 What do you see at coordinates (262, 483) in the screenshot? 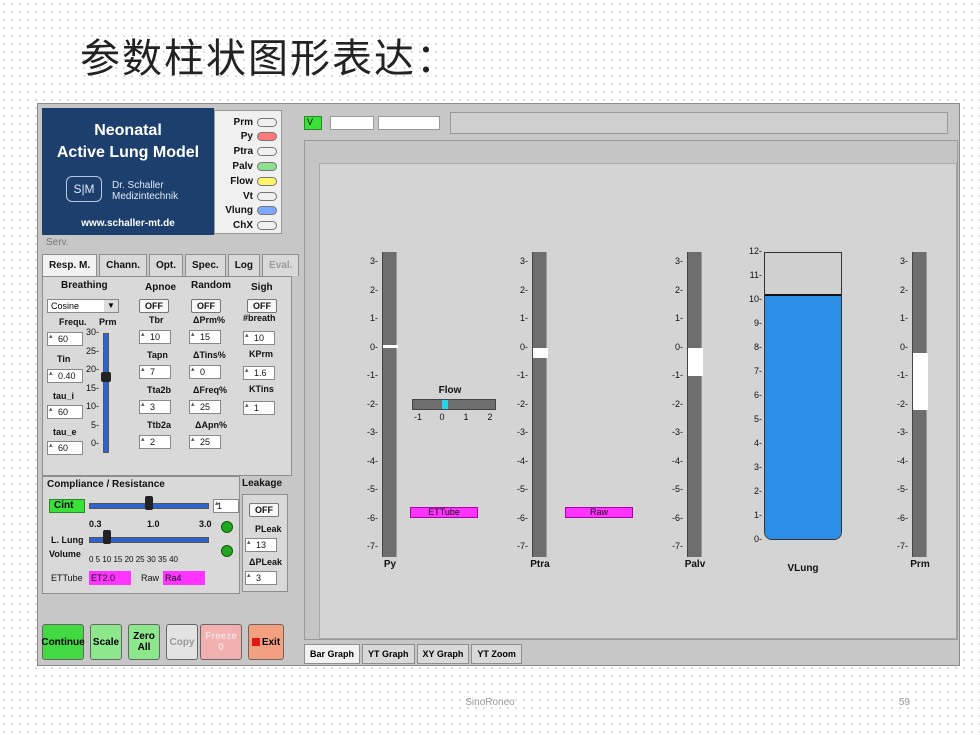
I see `leakage-header: Leakage` at bounding box center [262, 483].